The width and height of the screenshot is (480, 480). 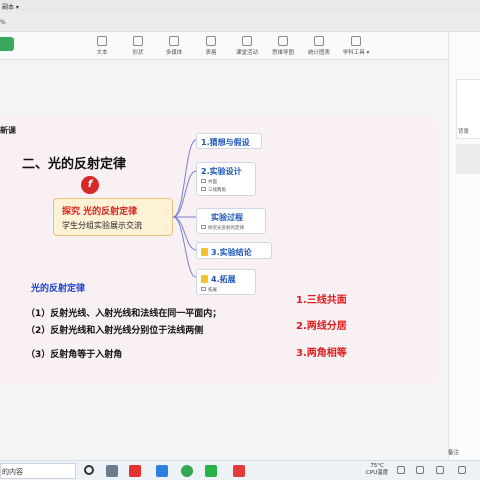 What do you see at coordinates (212, 290) in the screenshot?
I see `node-sub-text: 拓展` at bounding box center [212, 290].